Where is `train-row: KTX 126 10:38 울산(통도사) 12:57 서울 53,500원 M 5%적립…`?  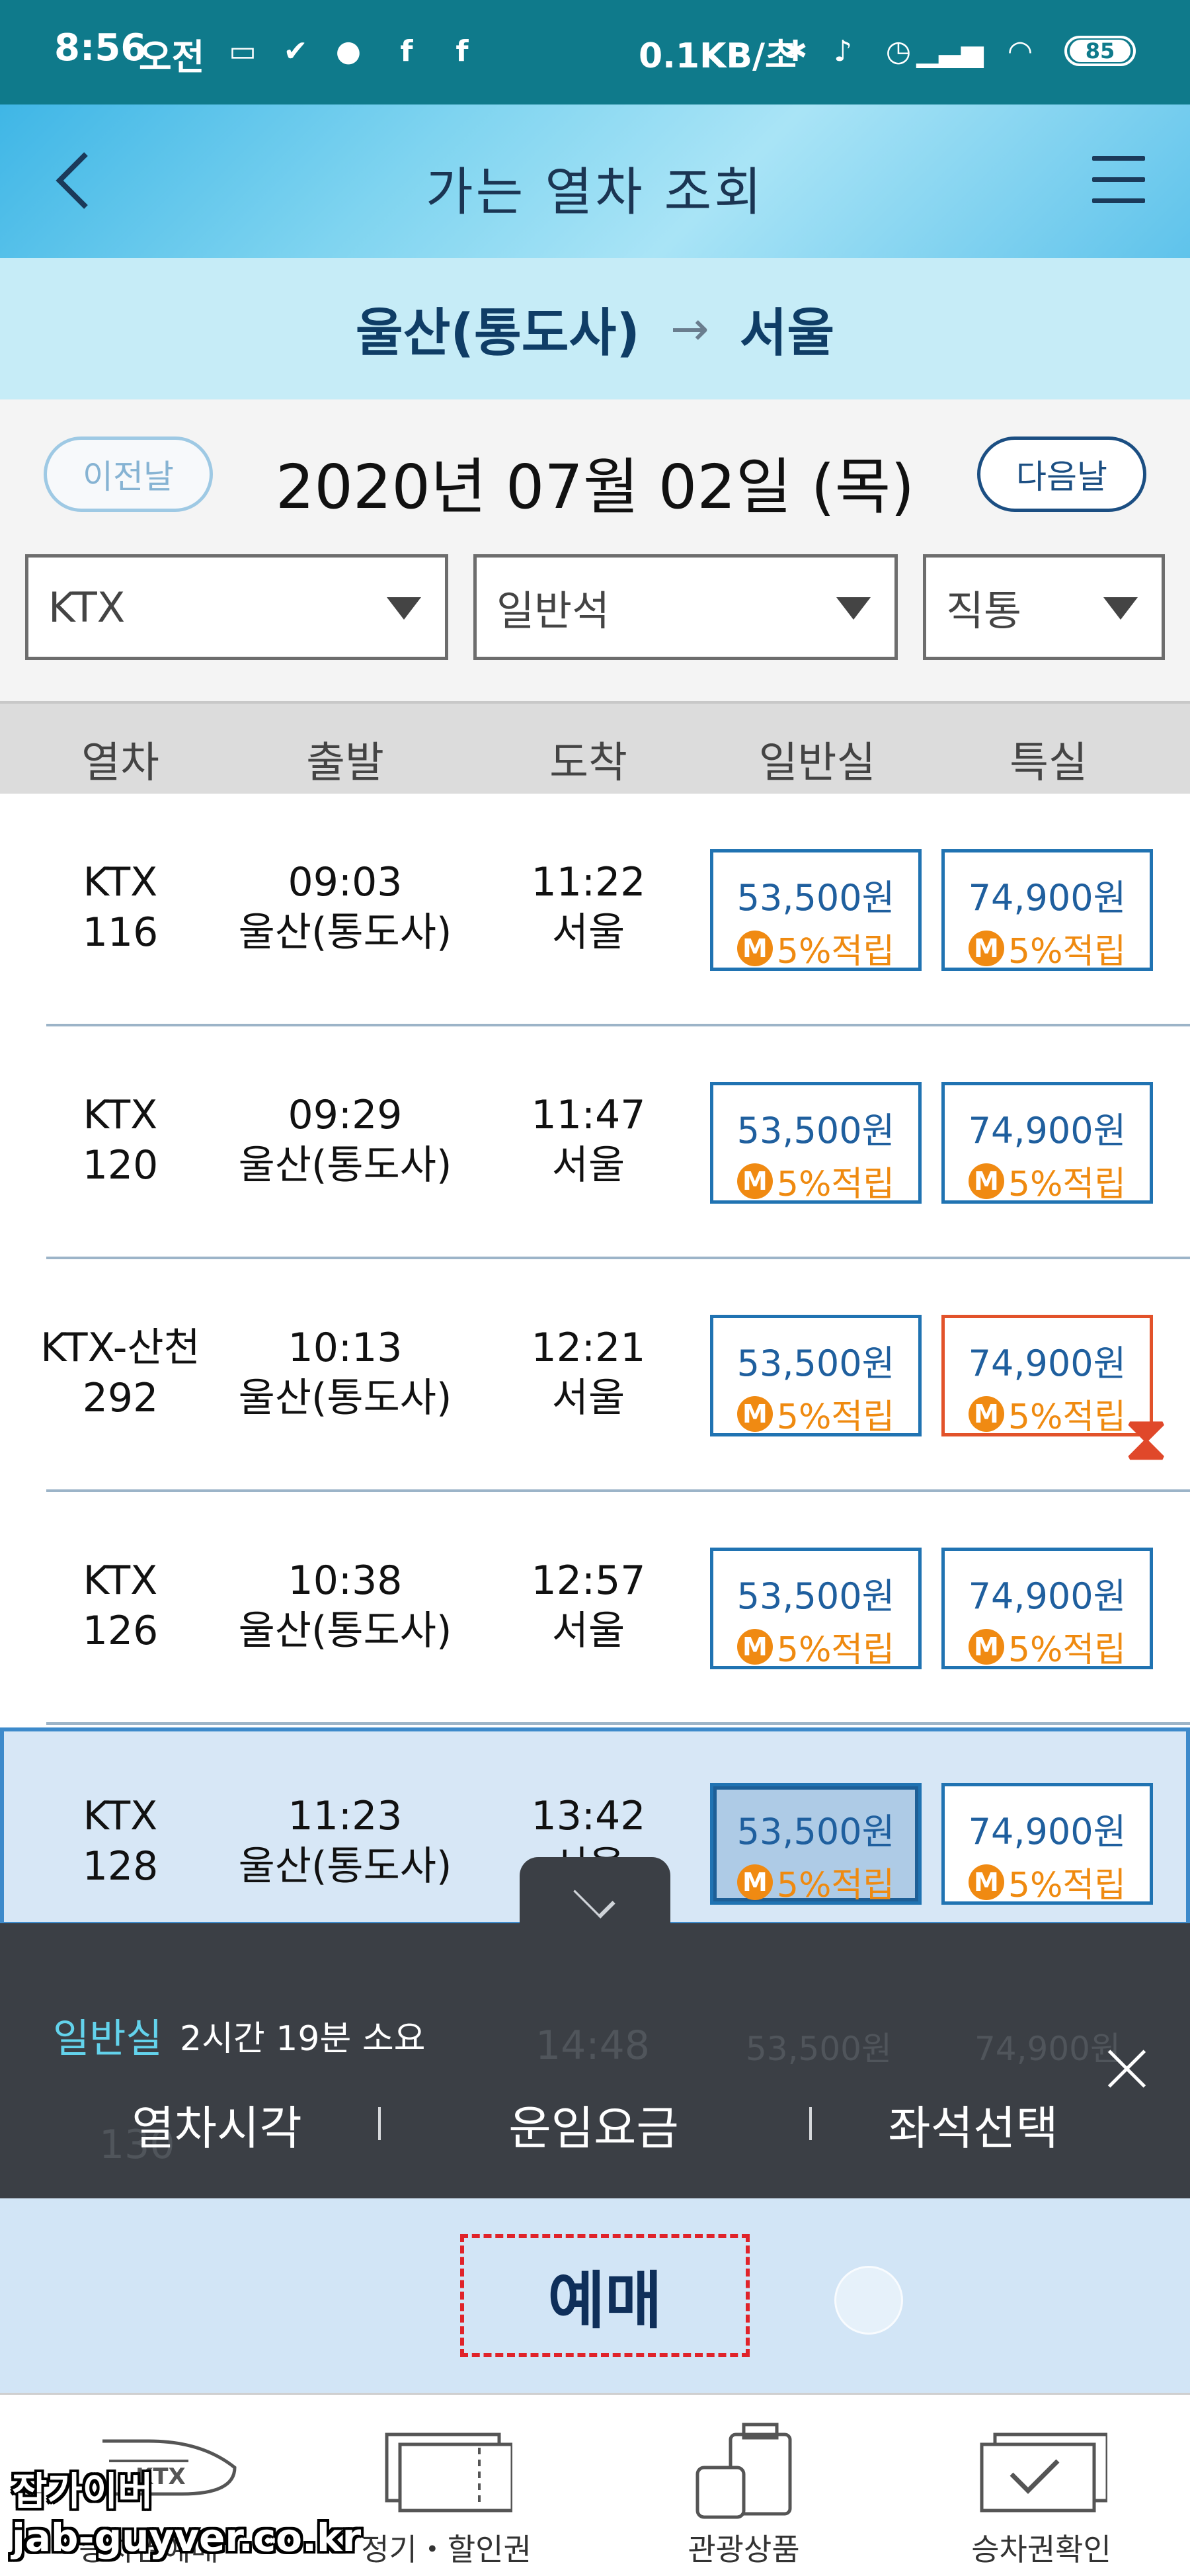 train-row: KTX 126 10:38 울산(통도사) 12:57 서울 53,500원 M 5%적립… is located at coordinates (595, 1608).